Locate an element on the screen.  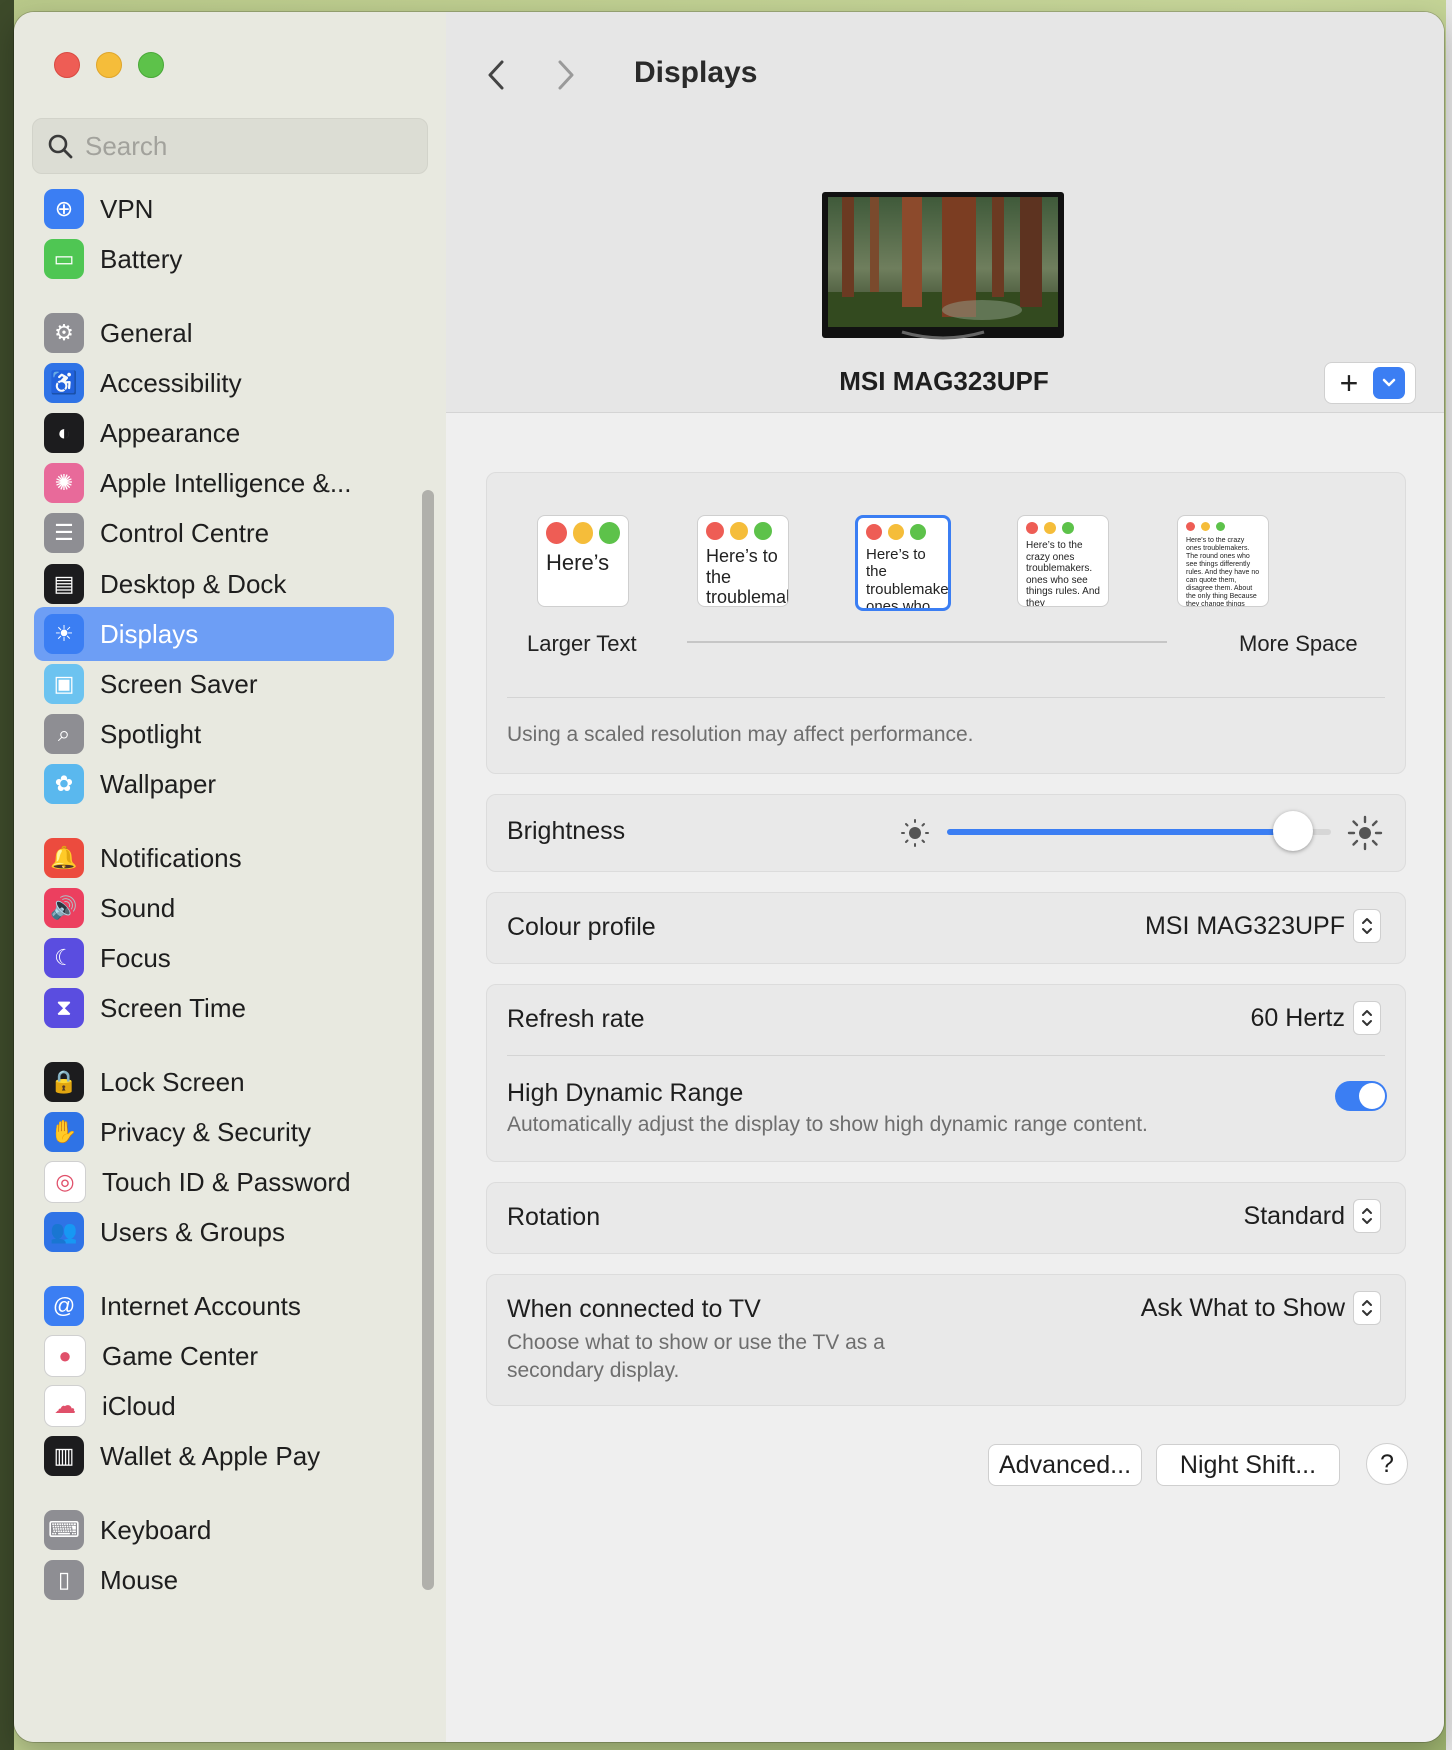
sidebar-item-label: General is located at coordinates (146, 332).